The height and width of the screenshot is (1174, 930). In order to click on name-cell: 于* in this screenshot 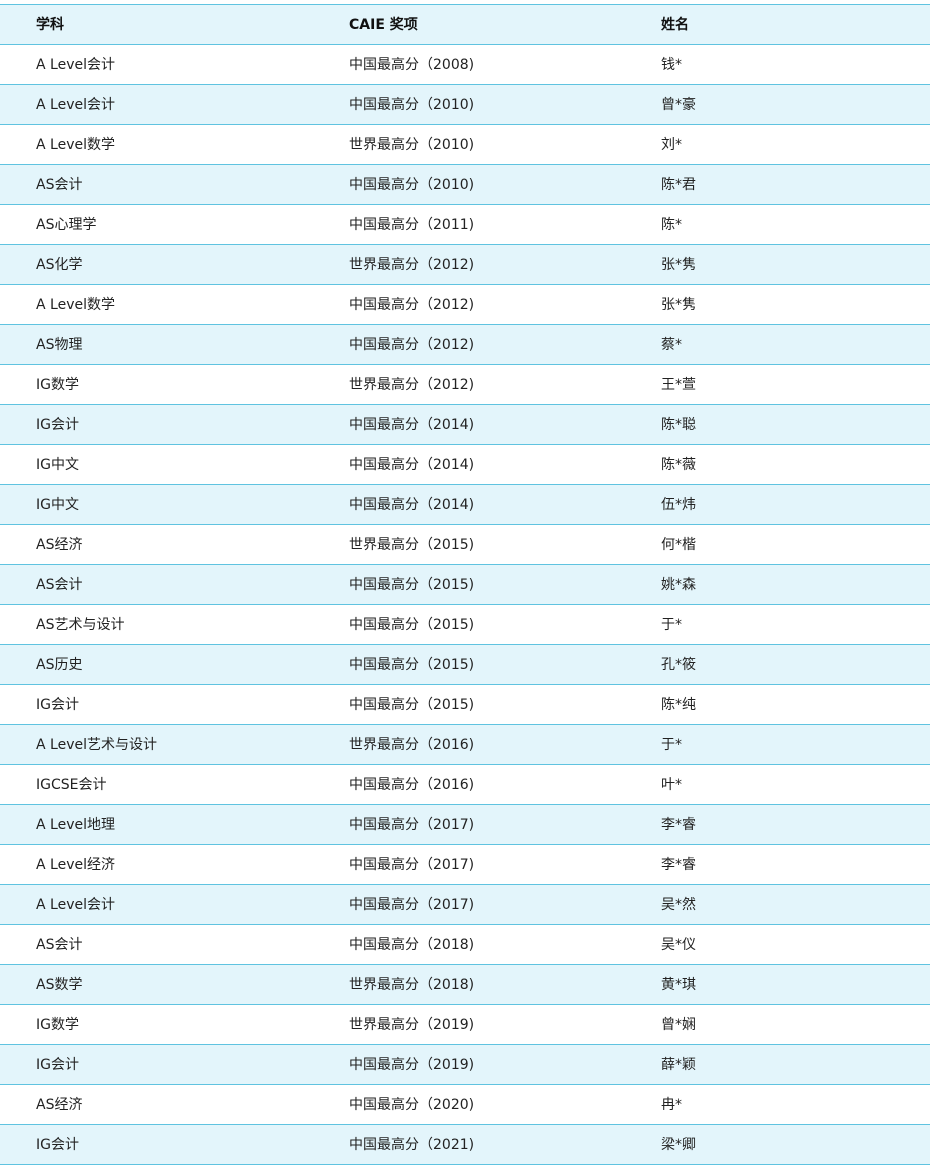, I will do `click(777, 624)`.